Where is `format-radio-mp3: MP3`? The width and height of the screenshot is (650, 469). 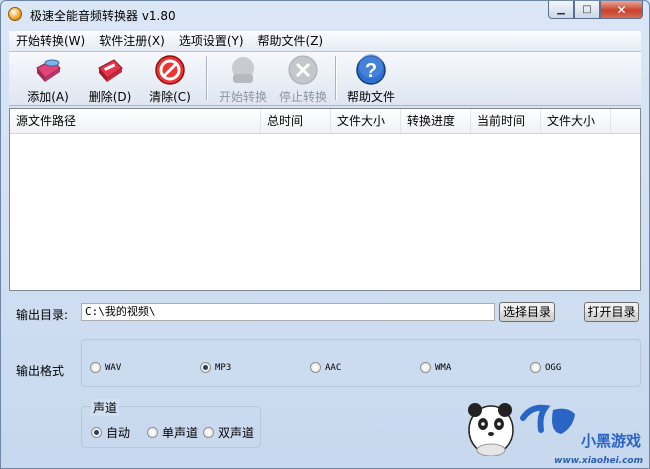 format-radio-mp3: MP3 is located at coordinates (215, 367).